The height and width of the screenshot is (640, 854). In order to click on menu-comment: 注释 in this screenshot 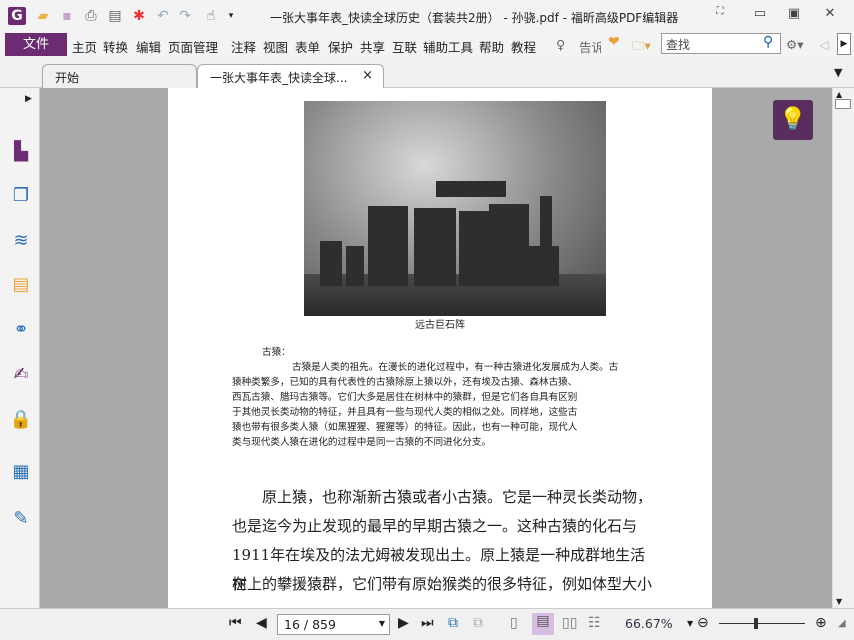, I will do `click(243, 46)`.